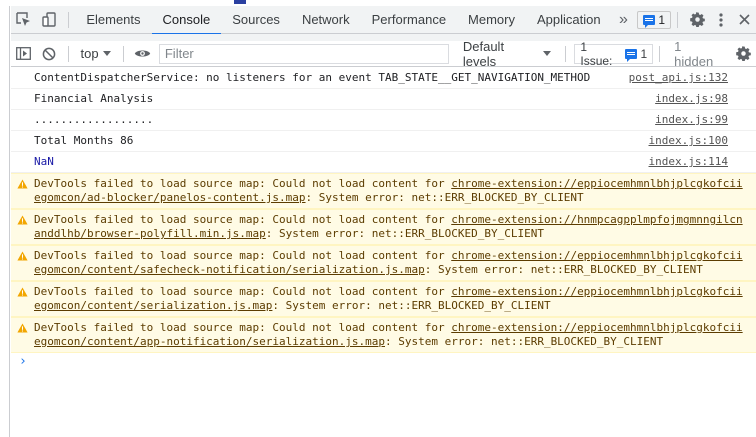 The width and height of the screenshot is (756, 437). I want to click on log-levels-label: Default levels, so click(483, 53).